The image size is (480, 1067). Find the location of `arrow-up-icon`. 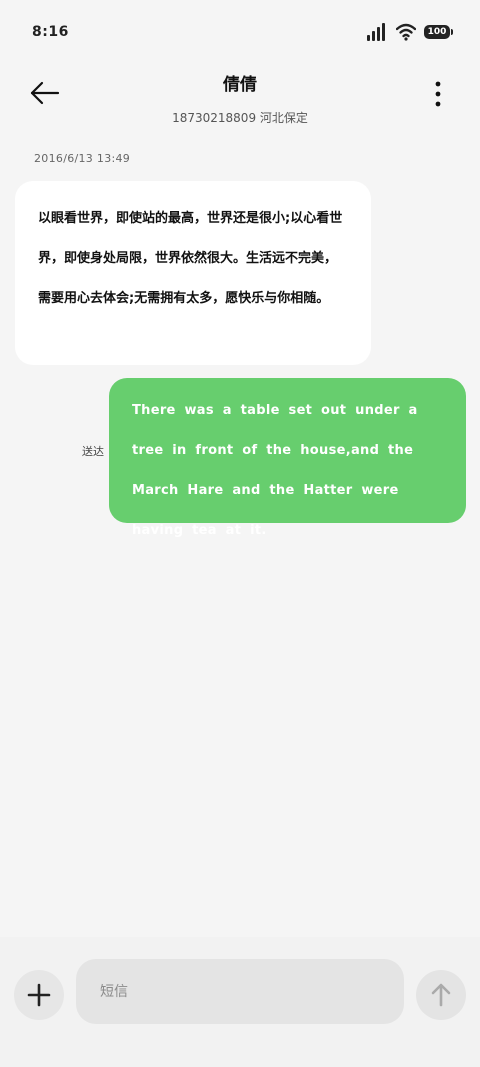

arrow-up-icon is located at coordinates (441, 995).